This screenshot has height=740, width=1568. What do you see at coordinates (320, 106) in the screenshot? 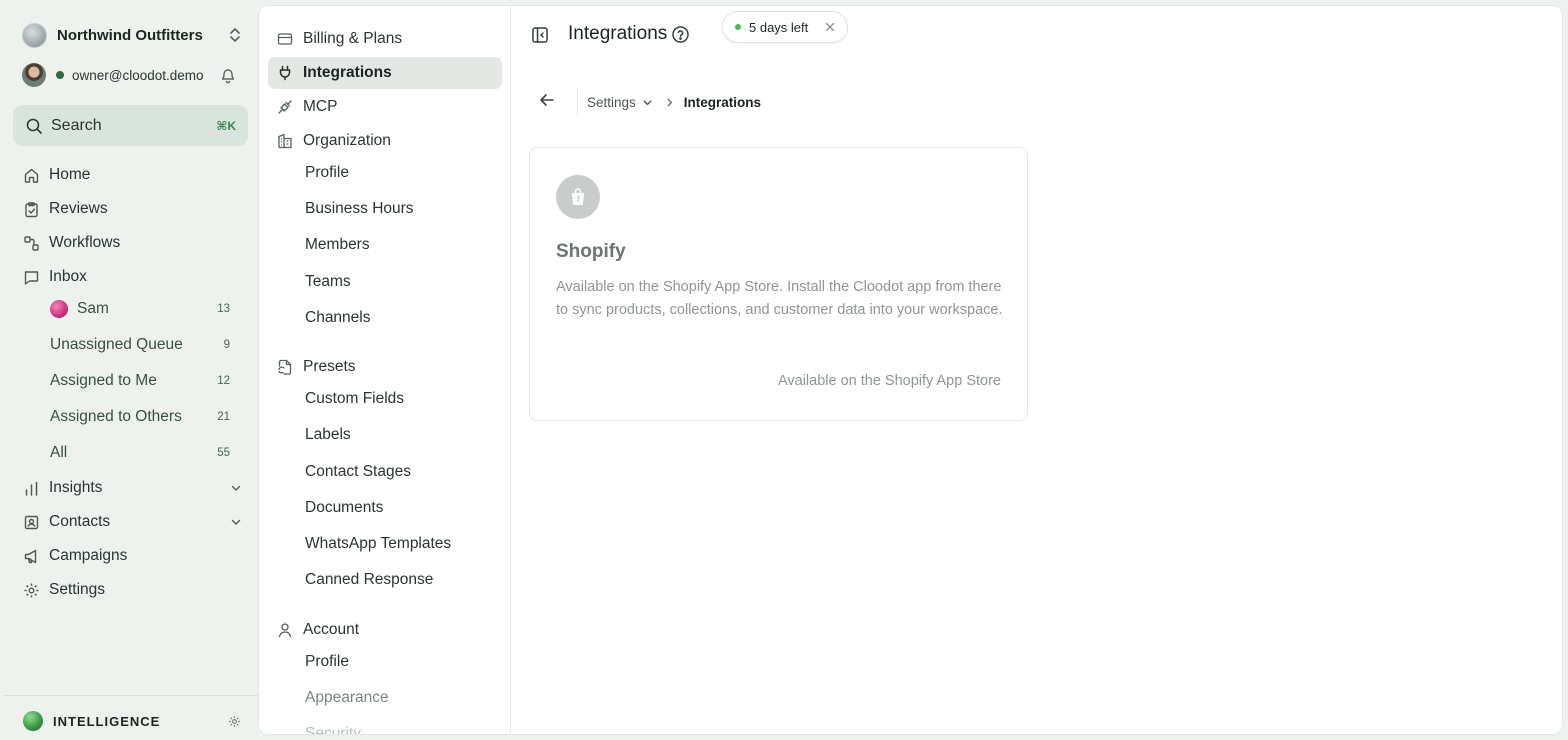
I see `settings-nav-label: MCP` at bounding box center [320, 106].